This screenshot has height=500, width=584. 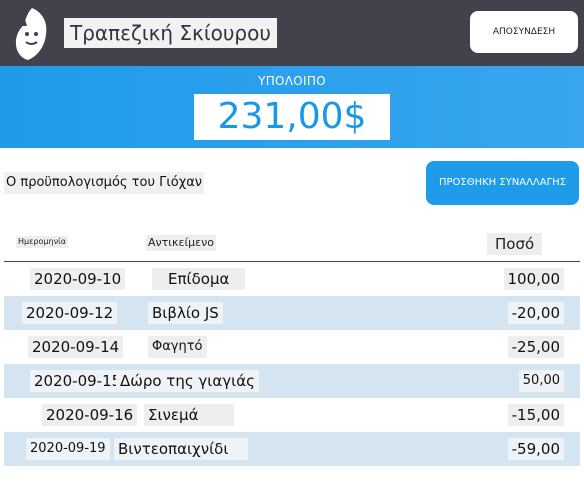 What do you see at coordinates (76, 347) in the screenshot?
I see `row-date: 2020-09-14` at bounding box center [76, 347].